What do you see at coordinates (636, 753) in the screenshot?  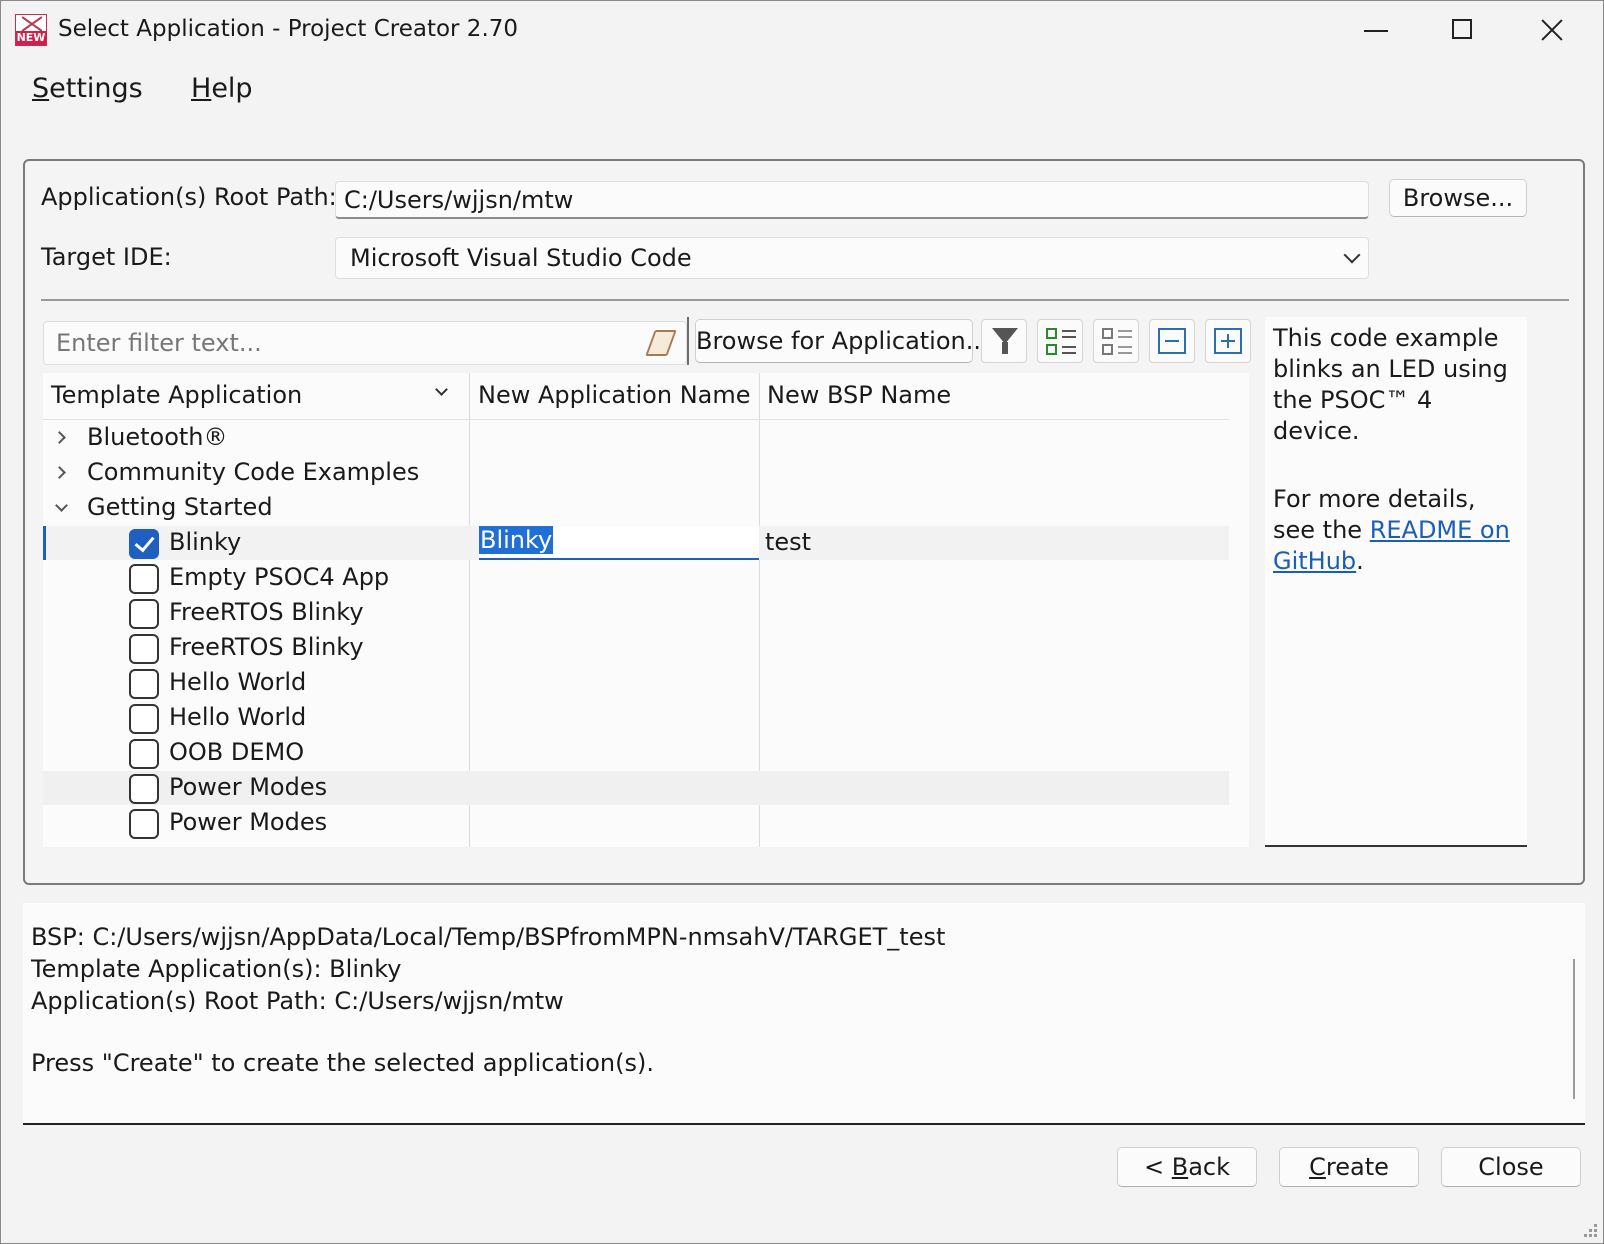 I see `table-row: OOB DEMO` at bounding box center [636, 753].